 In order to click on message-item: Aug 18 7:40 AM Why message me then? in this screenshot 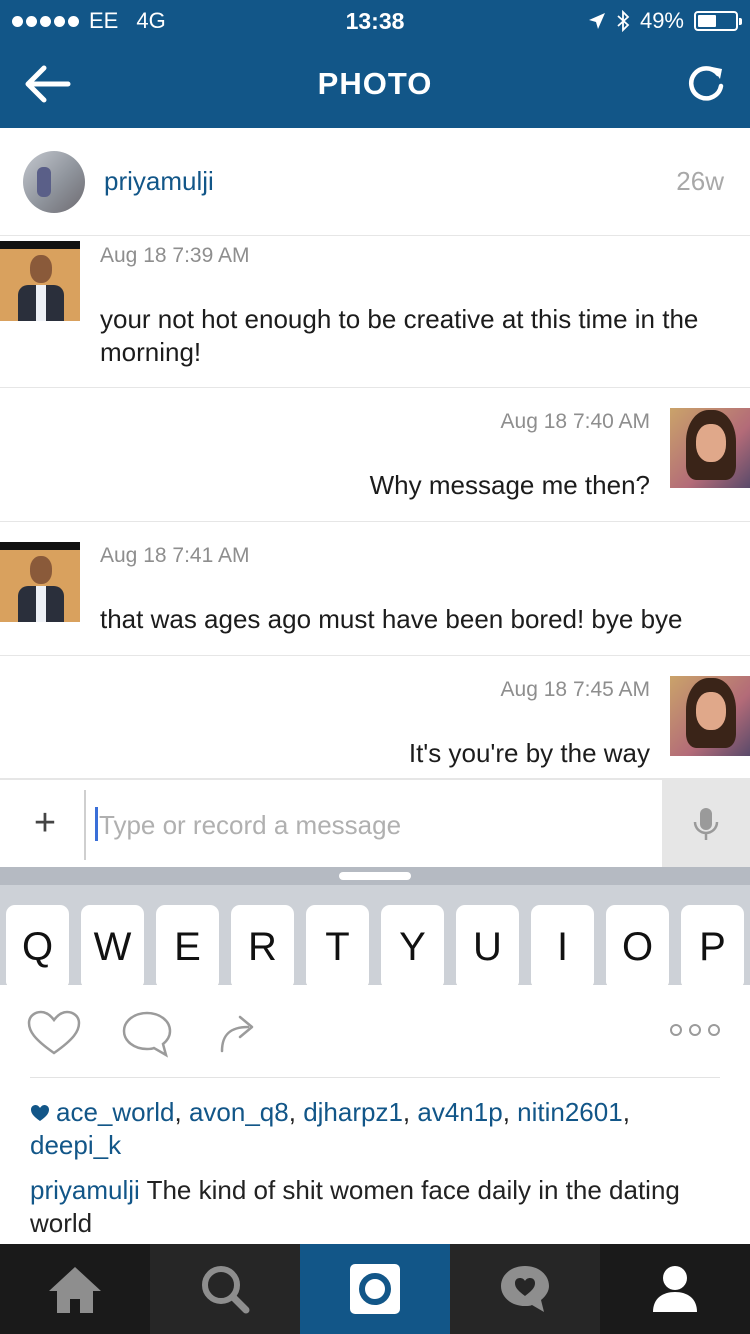, I will do `click(375, 455)`.